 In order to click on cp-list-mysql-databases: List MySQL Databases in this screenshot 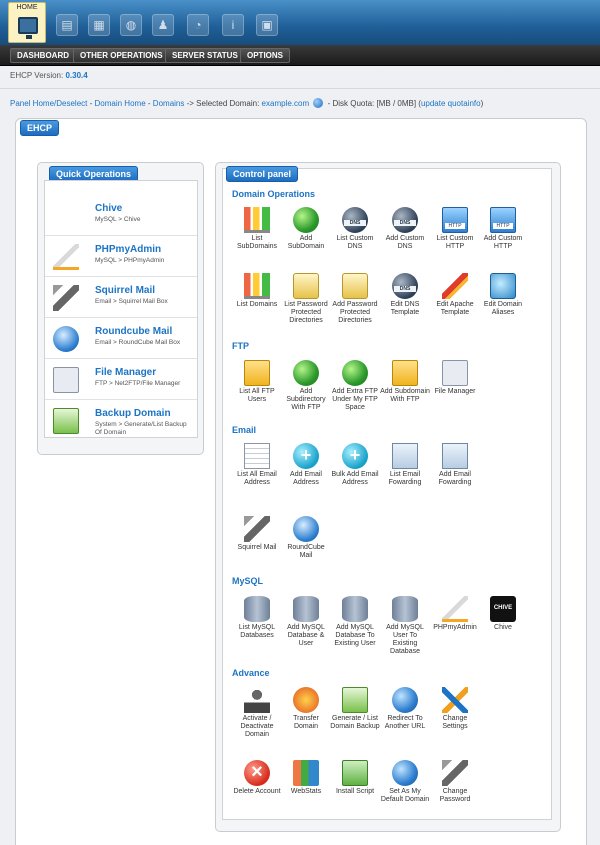, I will do `click(257, 618)`.